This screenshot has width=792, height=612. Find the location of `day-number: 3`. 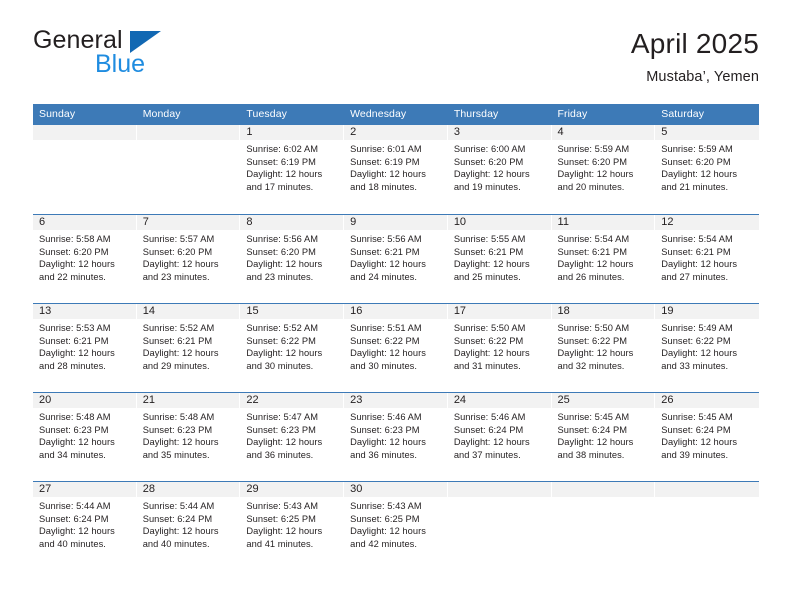

day-number: 3 is located at coordinates (456, 132).